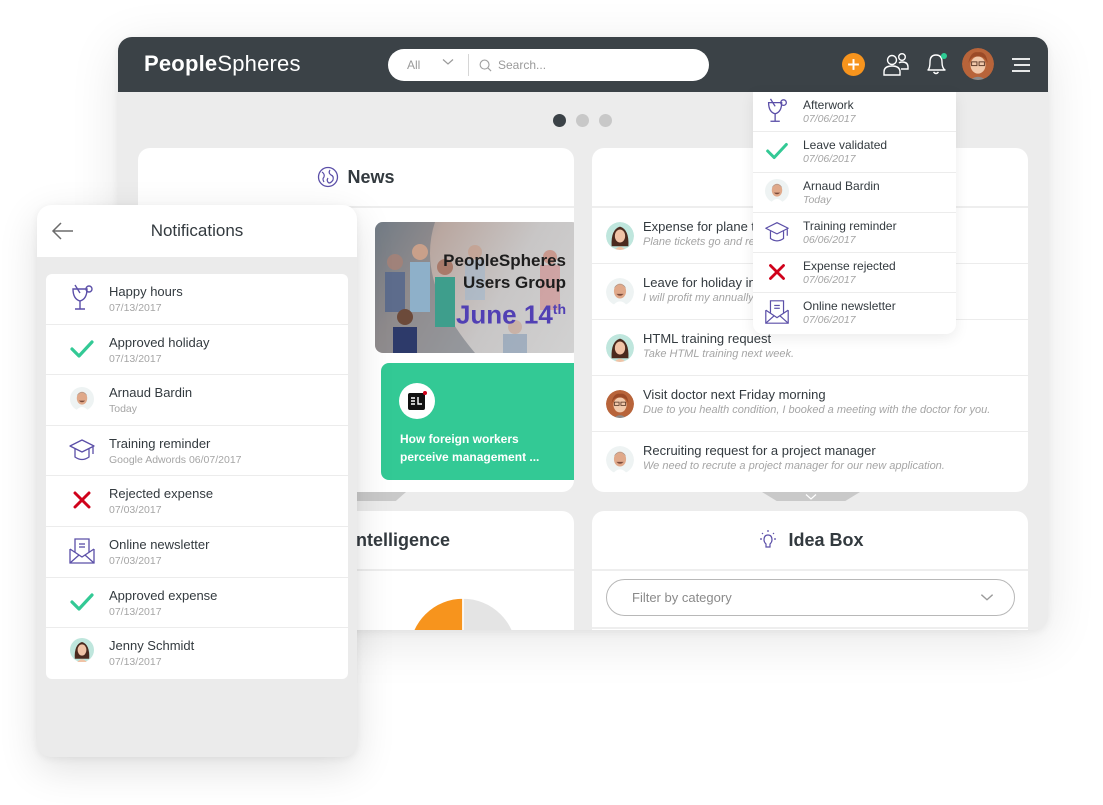 The height and width of the screenshot is (805, 1103). I want to click on dropdown-notification-item: Leave validated 07/06/2017, so click(854, 152).